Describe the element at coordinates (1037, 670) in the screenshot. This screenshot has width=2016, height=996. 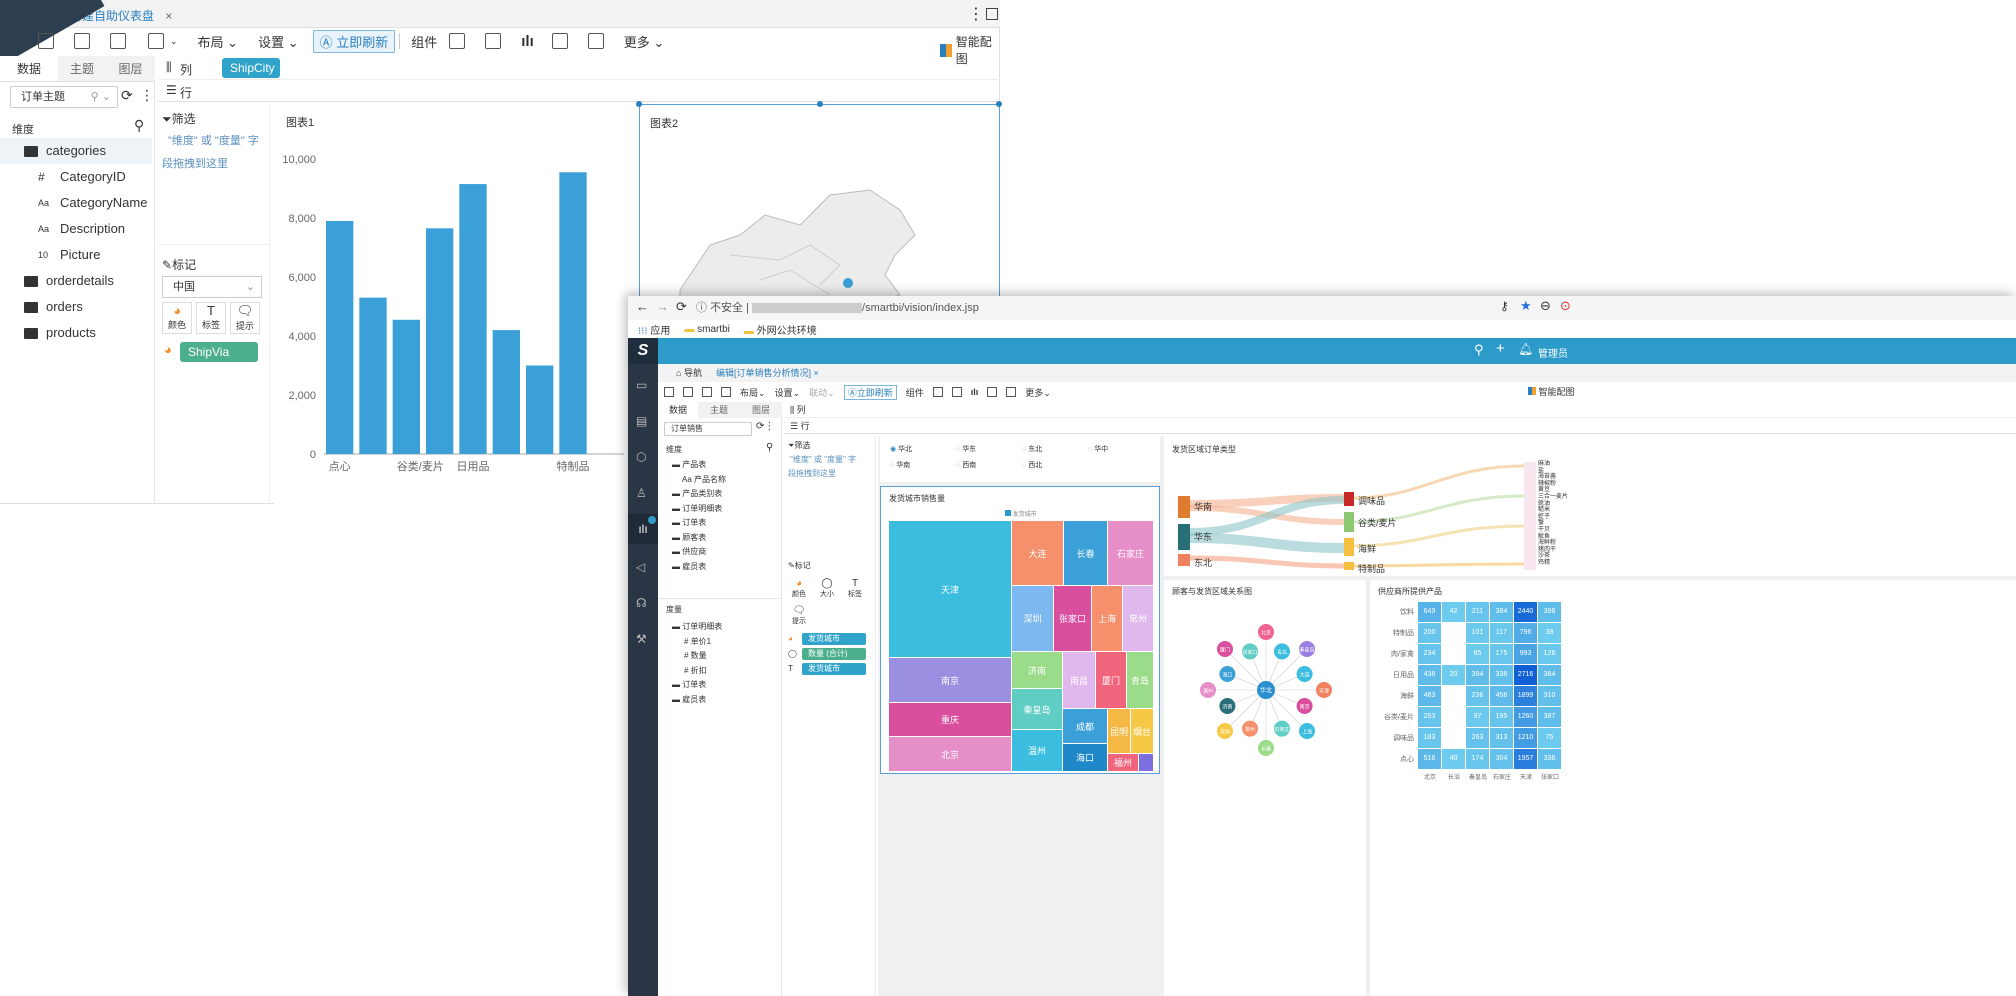
I see `treemap-cell: 济南` at that location.